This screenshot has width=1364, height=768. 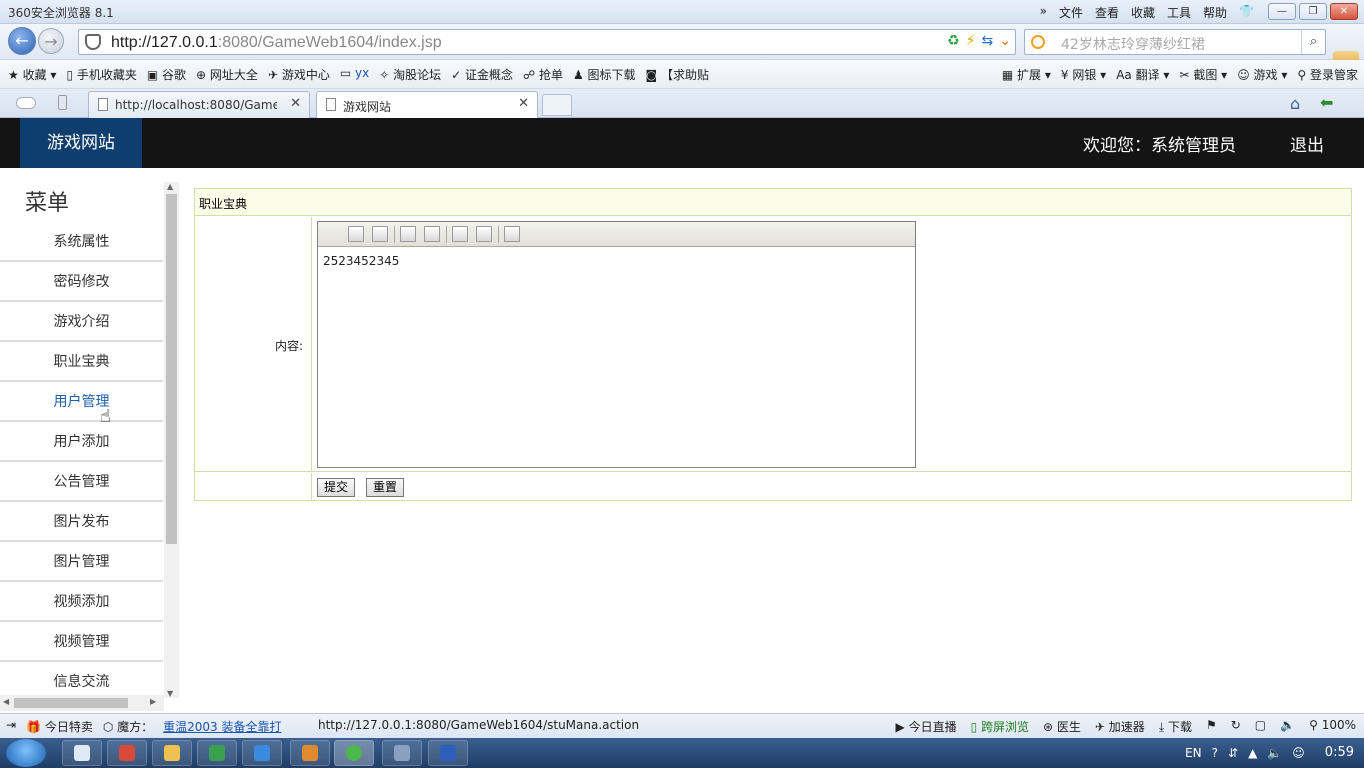 I want to click on start-button, so click(x=26, y=753).